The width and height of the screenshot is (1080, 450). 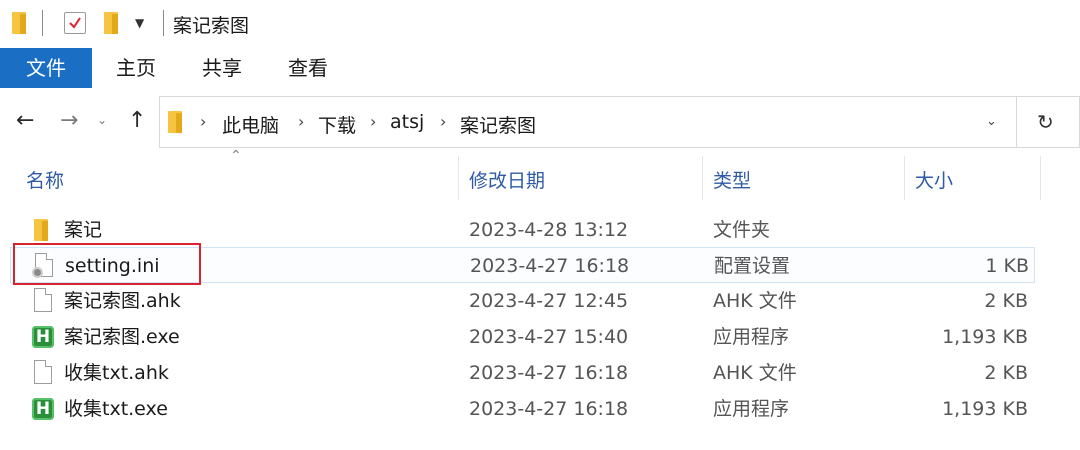 What do you see at coordinates (588, 122) in the screenshot?
I see `address-bar: › 此电脑 › 下载 › atsj › 案记索图 ⌄` at bounding box center [588, 122].